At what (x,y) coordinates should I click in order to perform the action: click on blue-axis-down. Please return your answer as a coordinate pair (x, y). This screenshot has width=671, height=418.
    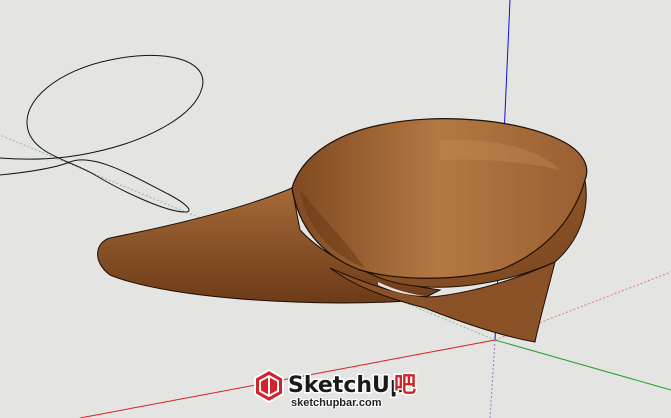
    Looking at the image, I should click on (492, 378).